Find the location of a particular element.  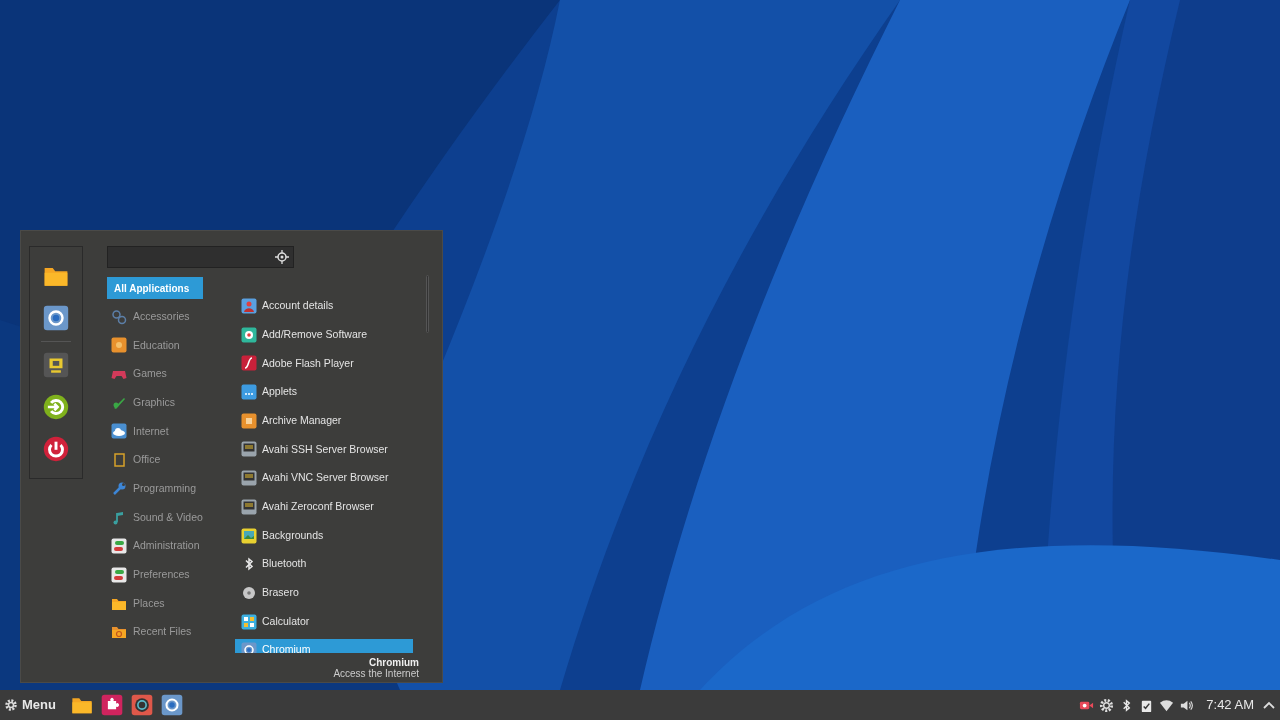

cloud-icon is located at coordinates (119, 431).